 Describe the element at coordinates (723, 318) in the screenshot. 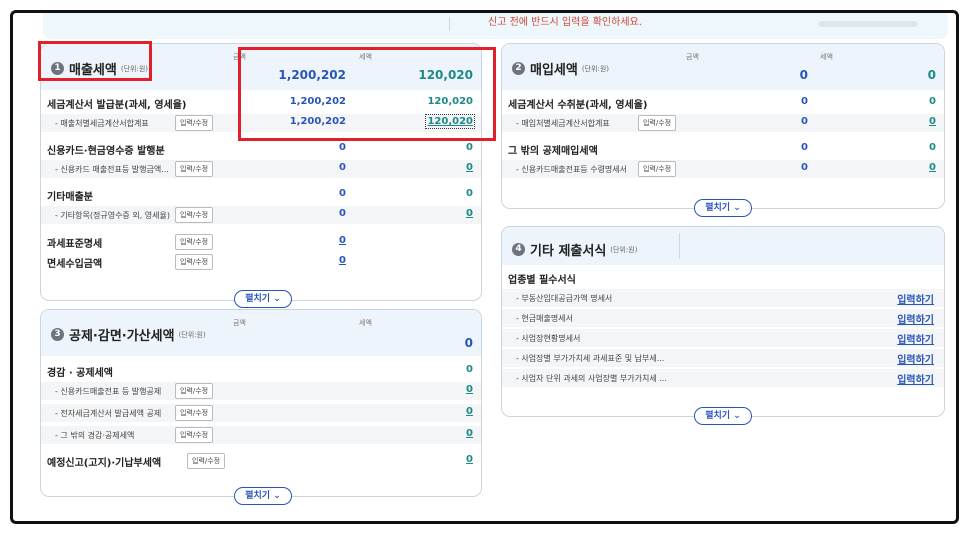

I see `list-item: - 현금매출명세서 입력하기` at that location.